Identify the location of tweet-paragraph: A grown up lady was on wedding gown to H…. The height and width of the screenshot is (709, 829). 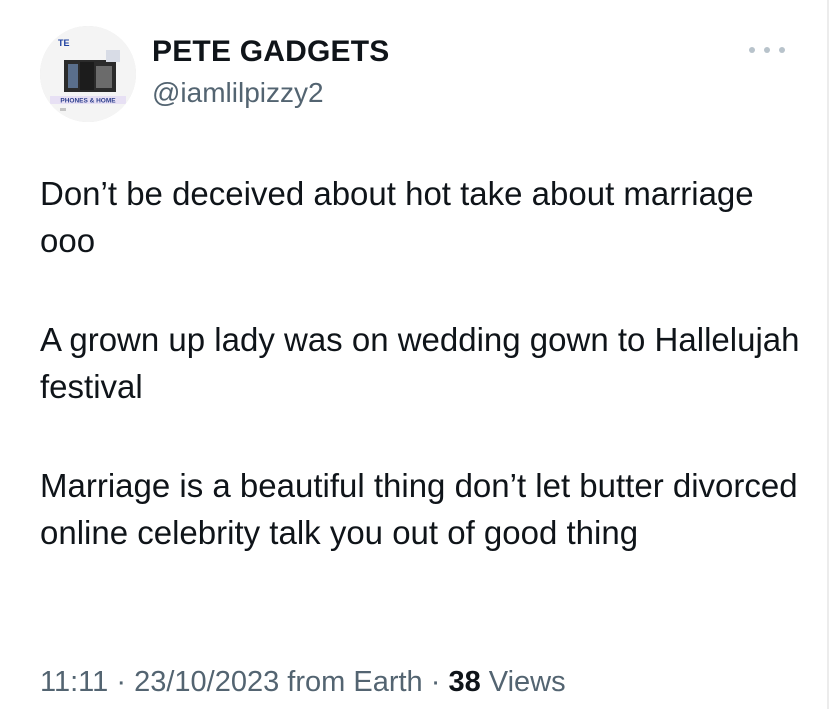
(420, 363).